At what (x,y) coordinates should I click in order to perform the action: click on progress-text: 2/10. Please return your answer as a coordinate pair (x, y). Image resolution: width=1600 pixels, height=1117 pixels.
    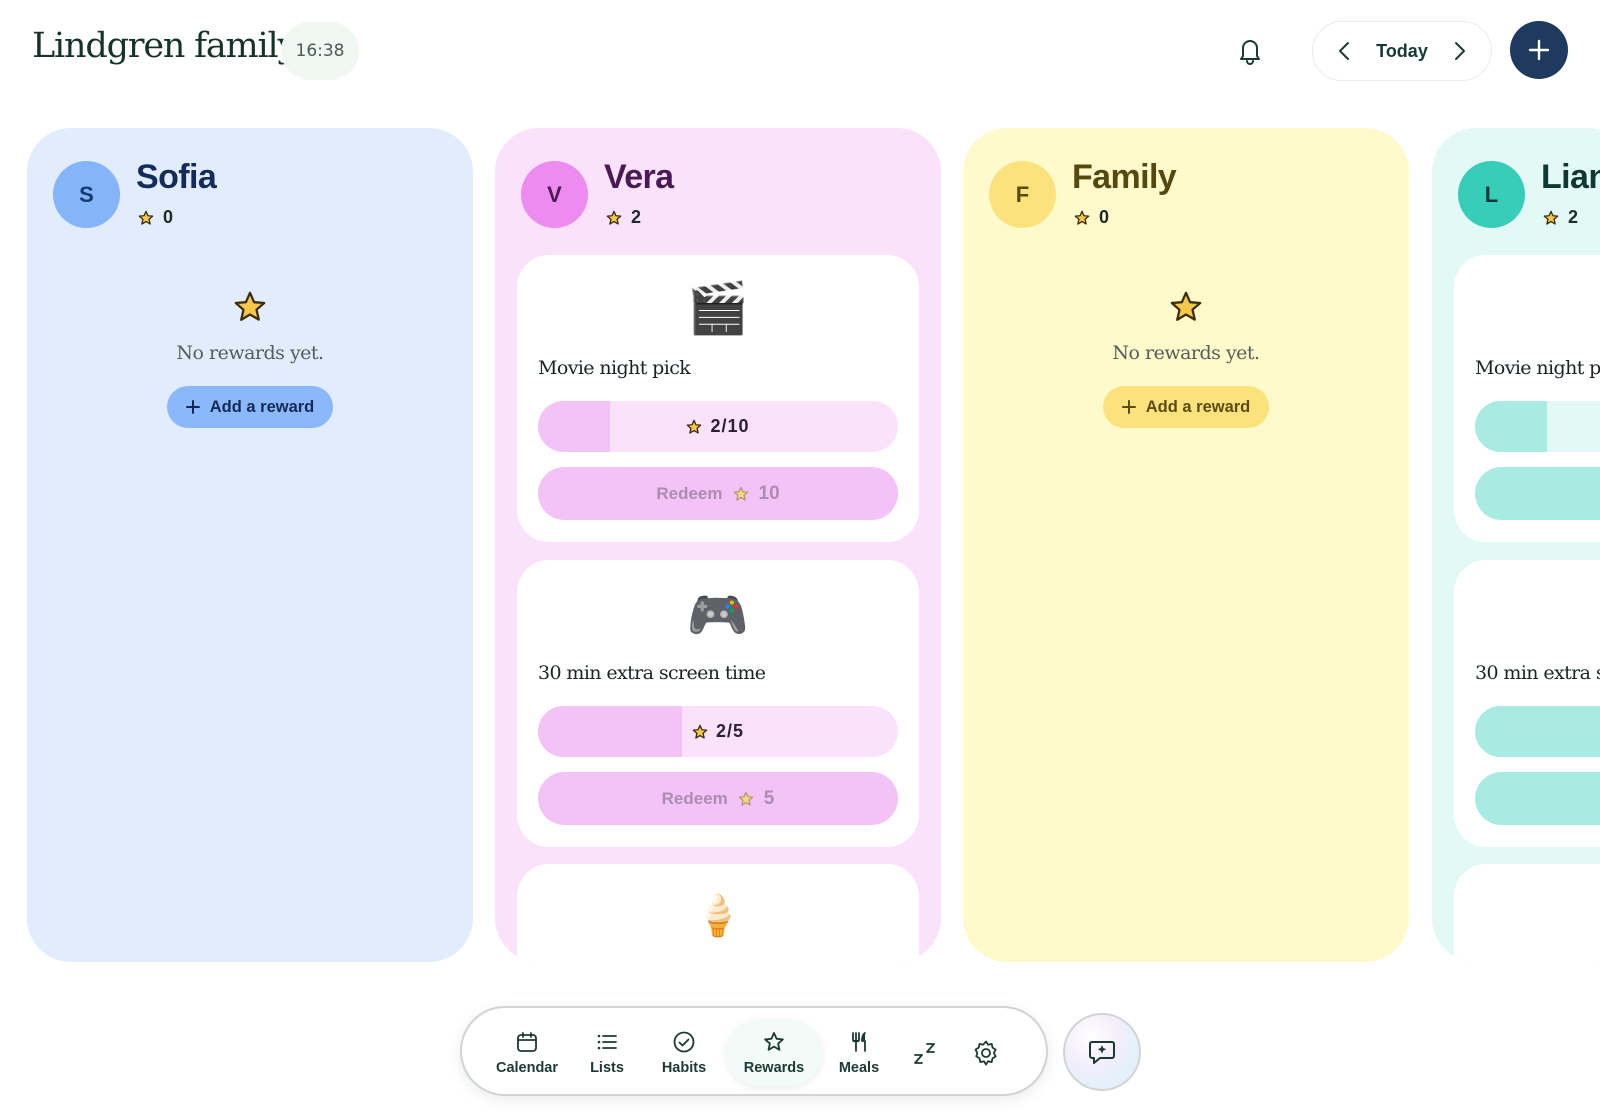
    Looking at the image, I should click on (730, 426).